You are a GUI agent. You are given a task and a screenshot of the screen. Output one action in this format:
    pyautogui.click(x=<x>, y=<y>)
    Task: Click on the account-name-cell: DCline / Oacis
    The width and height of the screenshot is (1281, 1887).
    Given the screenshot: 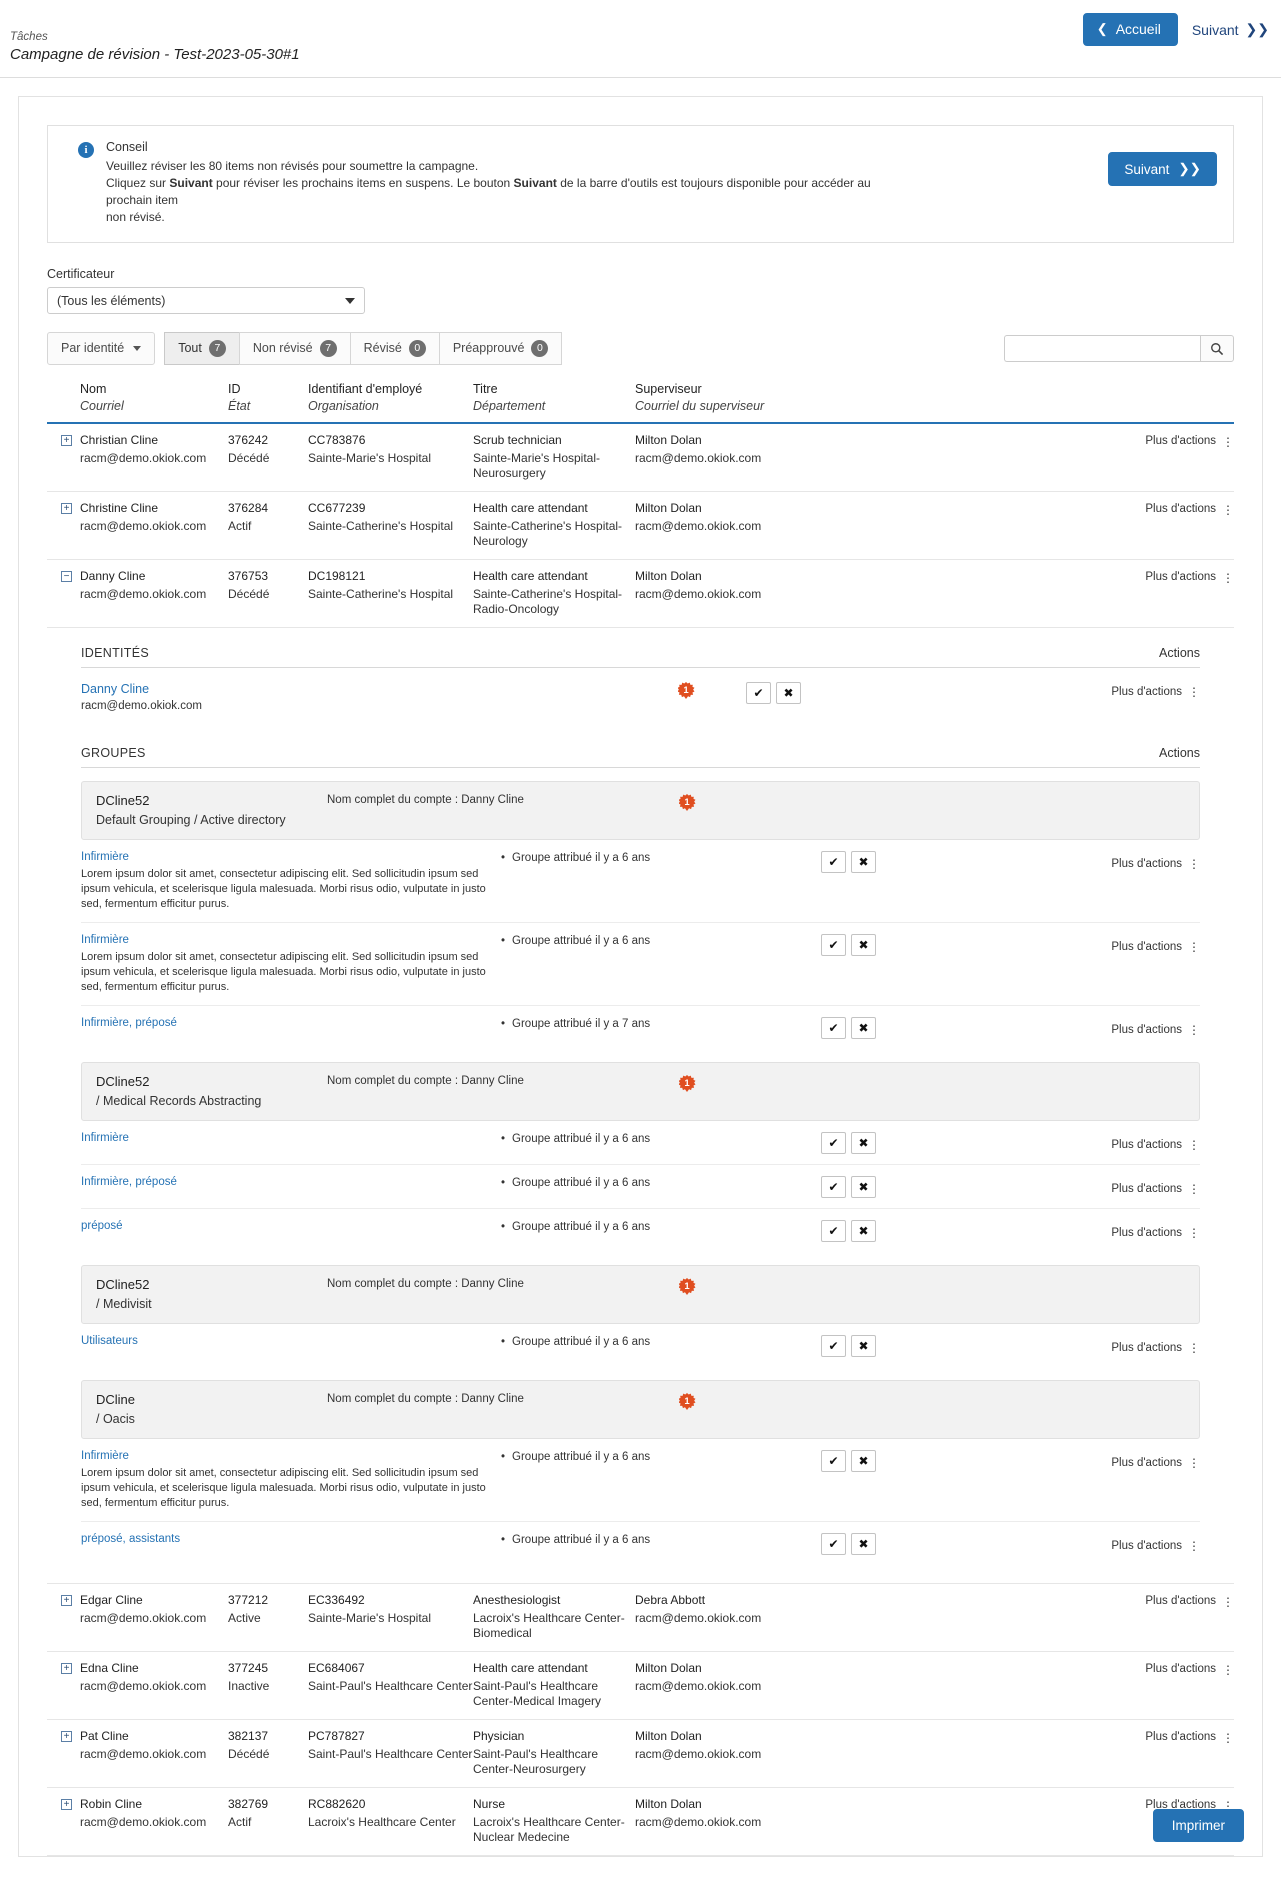 What is the action you would take?
    pyautogui.click(x=204, y=1409)
    